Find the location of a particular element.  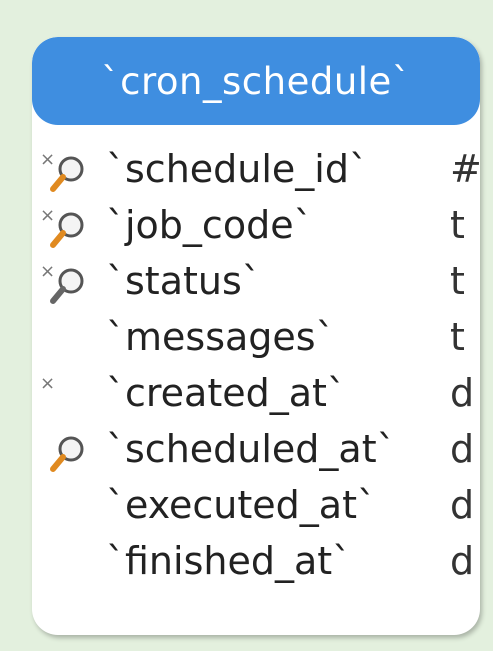

table-title: `cron_schedule` is located at coordinates (256, 81).